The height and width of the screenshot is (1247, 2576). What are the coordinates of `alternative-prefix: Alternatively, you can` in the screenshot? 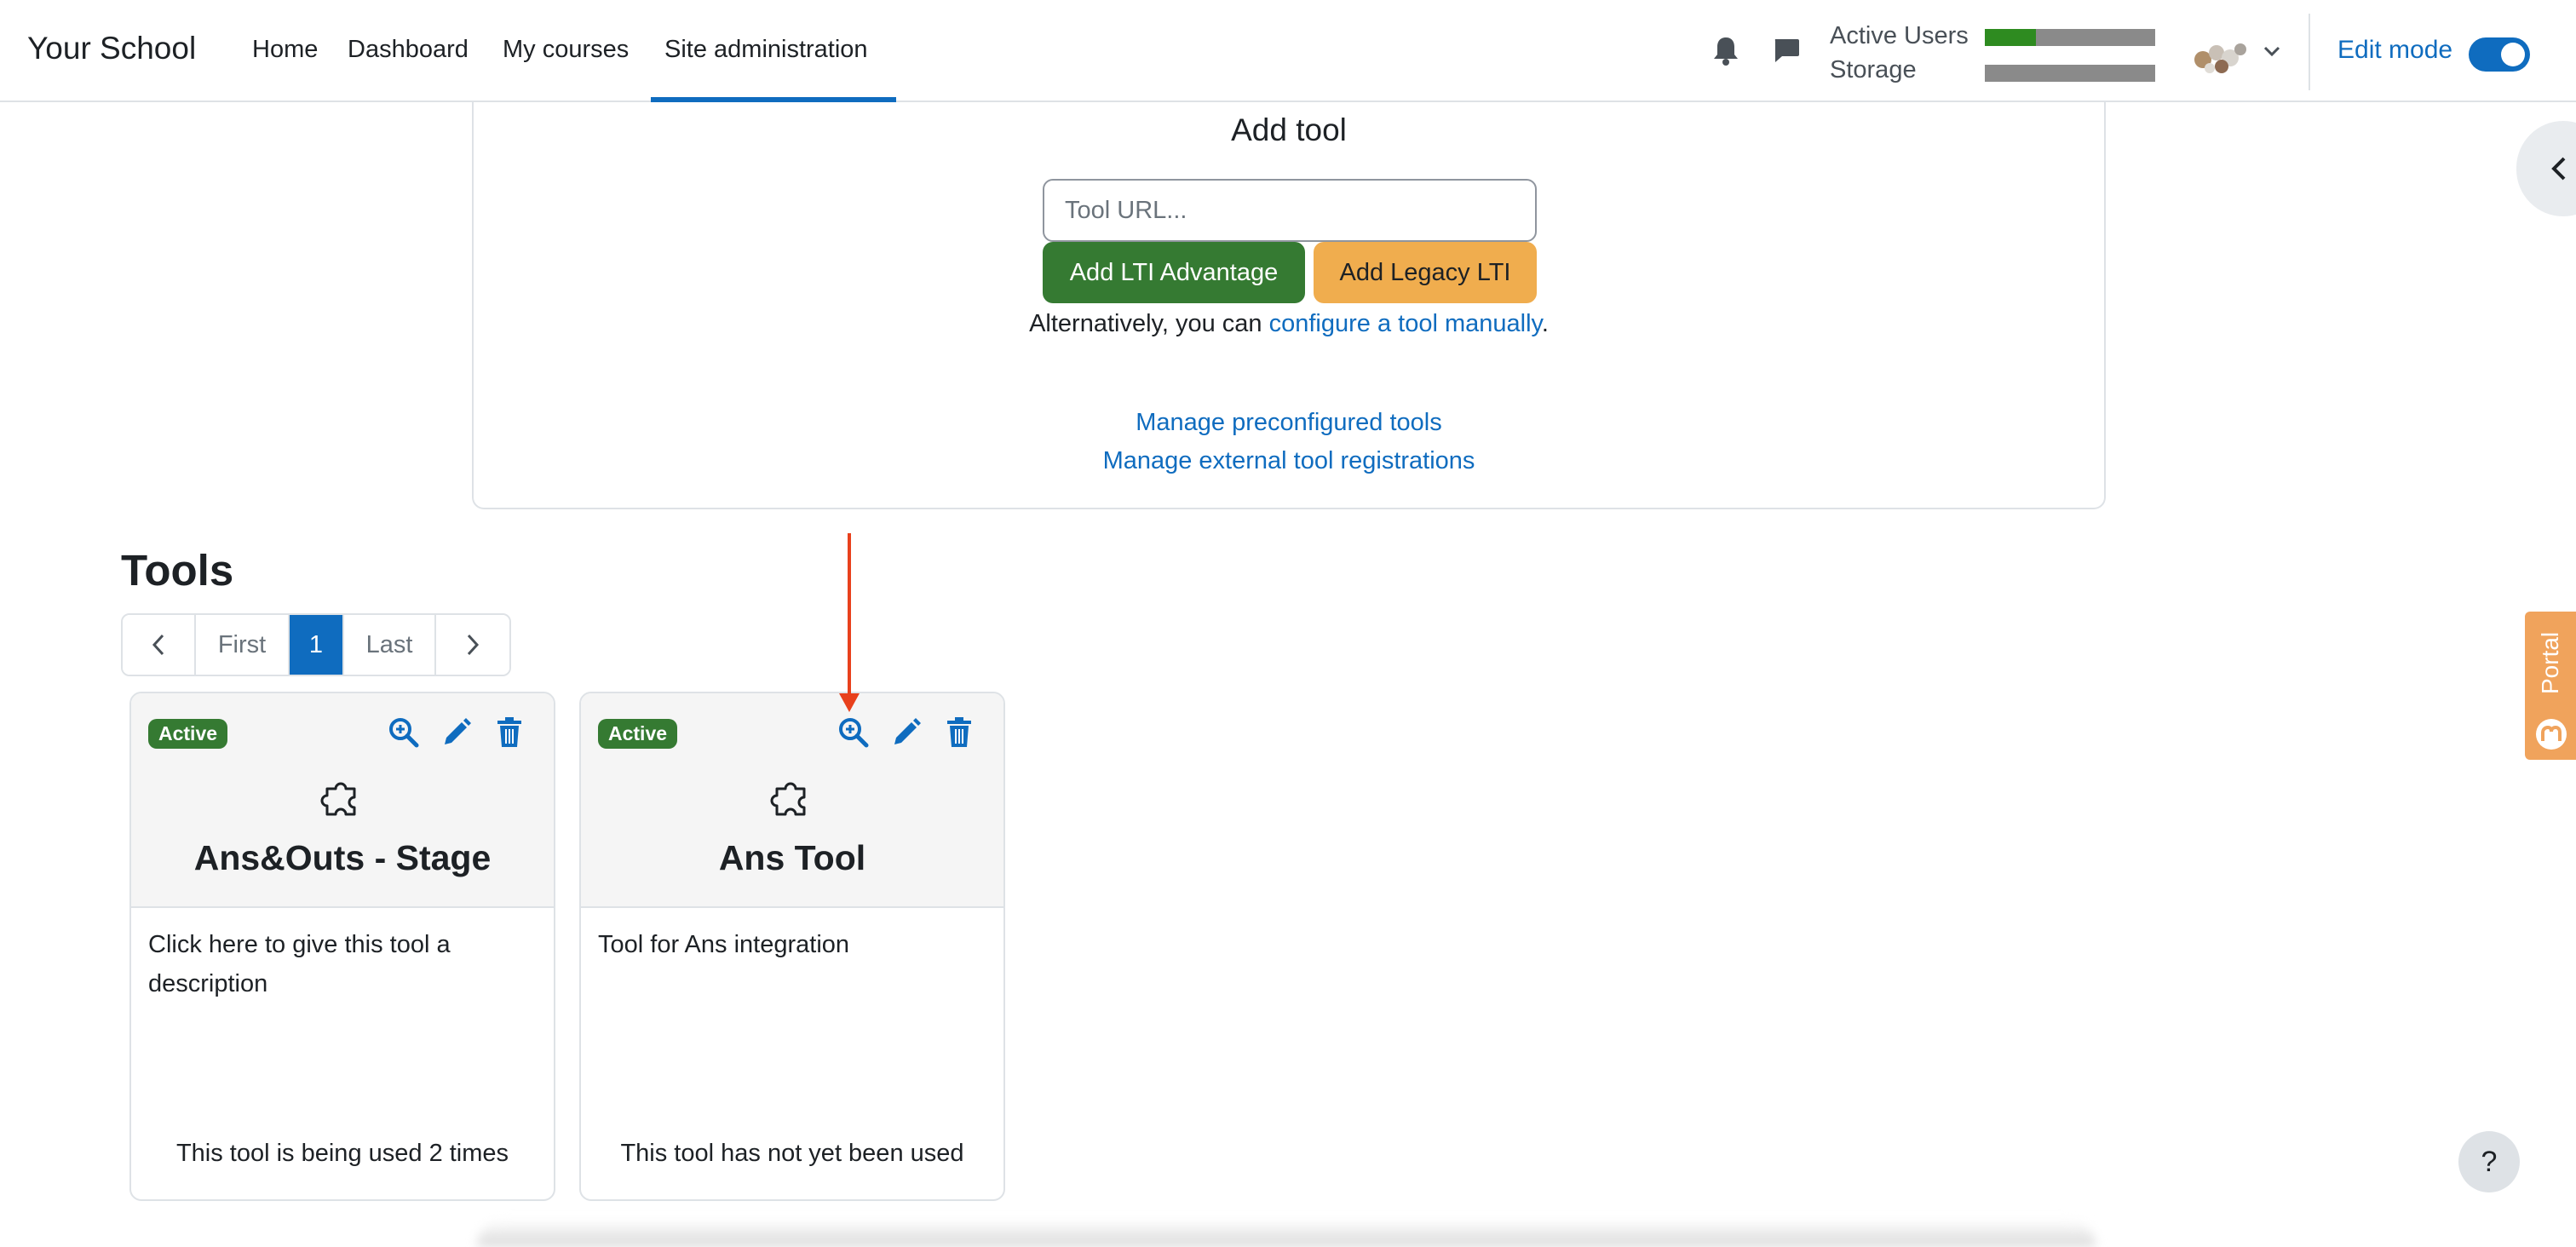 It's located at (1149, 323).